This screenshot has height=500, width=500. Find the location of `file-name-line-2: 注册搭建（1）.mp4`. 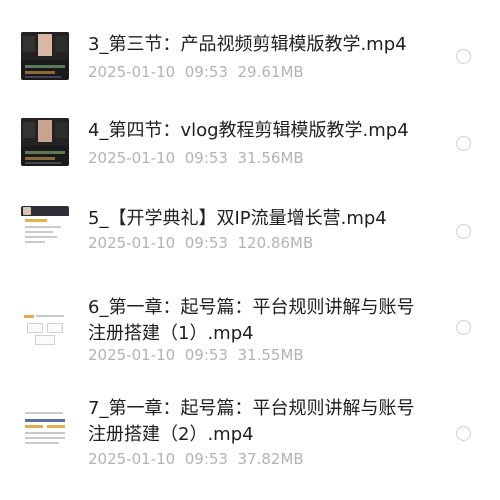

file-name-line-2: 注册搭建（1）.mp4 is located at coordinates (171, 333).